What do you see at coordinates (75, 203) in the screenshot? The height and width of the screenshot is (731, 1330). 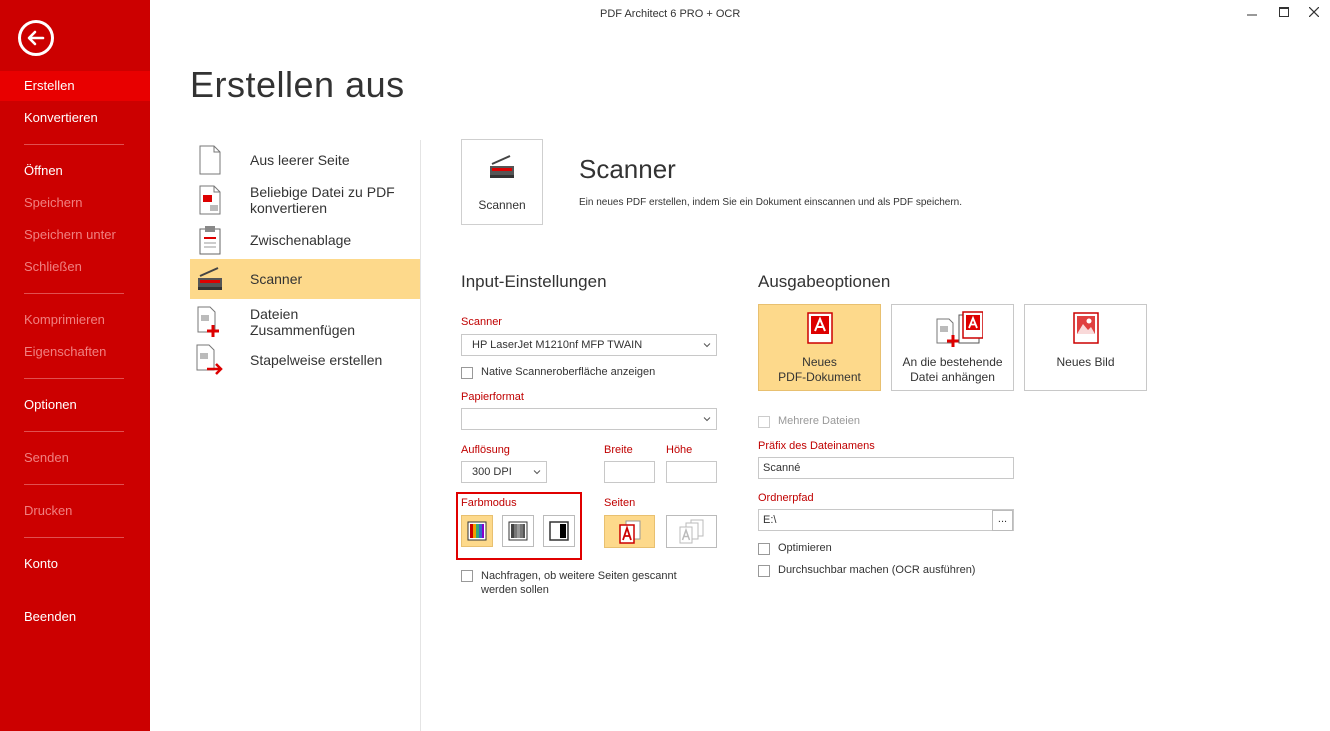 I see `sidebar-item-speichern: Speichern` at bounding box center [75, 203].